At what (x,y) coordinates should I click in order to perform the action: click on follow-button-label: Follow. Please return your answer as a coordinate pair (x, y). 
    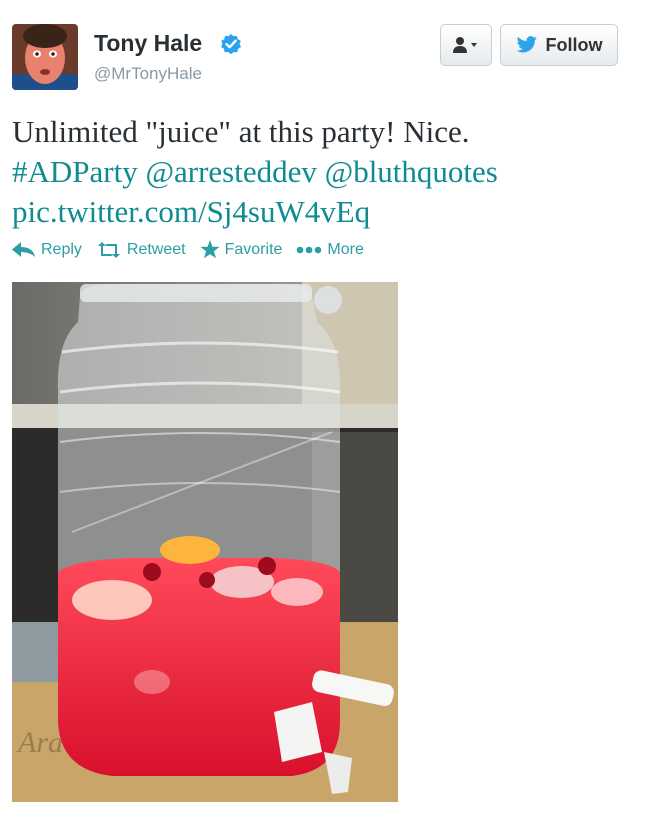
    Looking at the image, I should click on (574, 44).